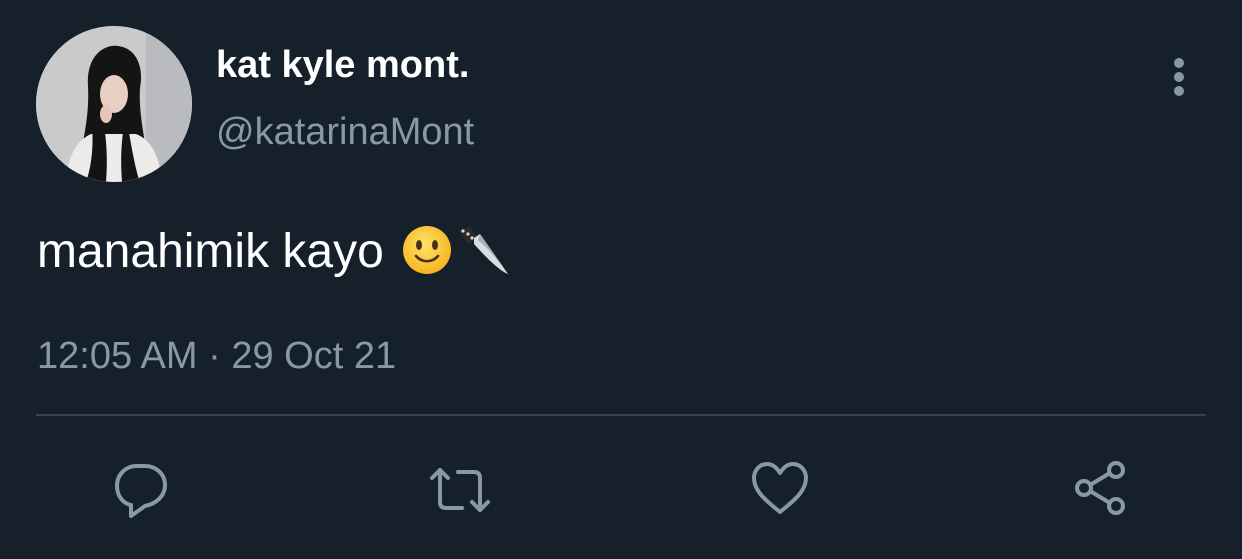 The image size is (1242, 559). Describe the element at coordinates (427, 252) in the screenshot. I see `slightly-smiling-face-emoji` at that location.